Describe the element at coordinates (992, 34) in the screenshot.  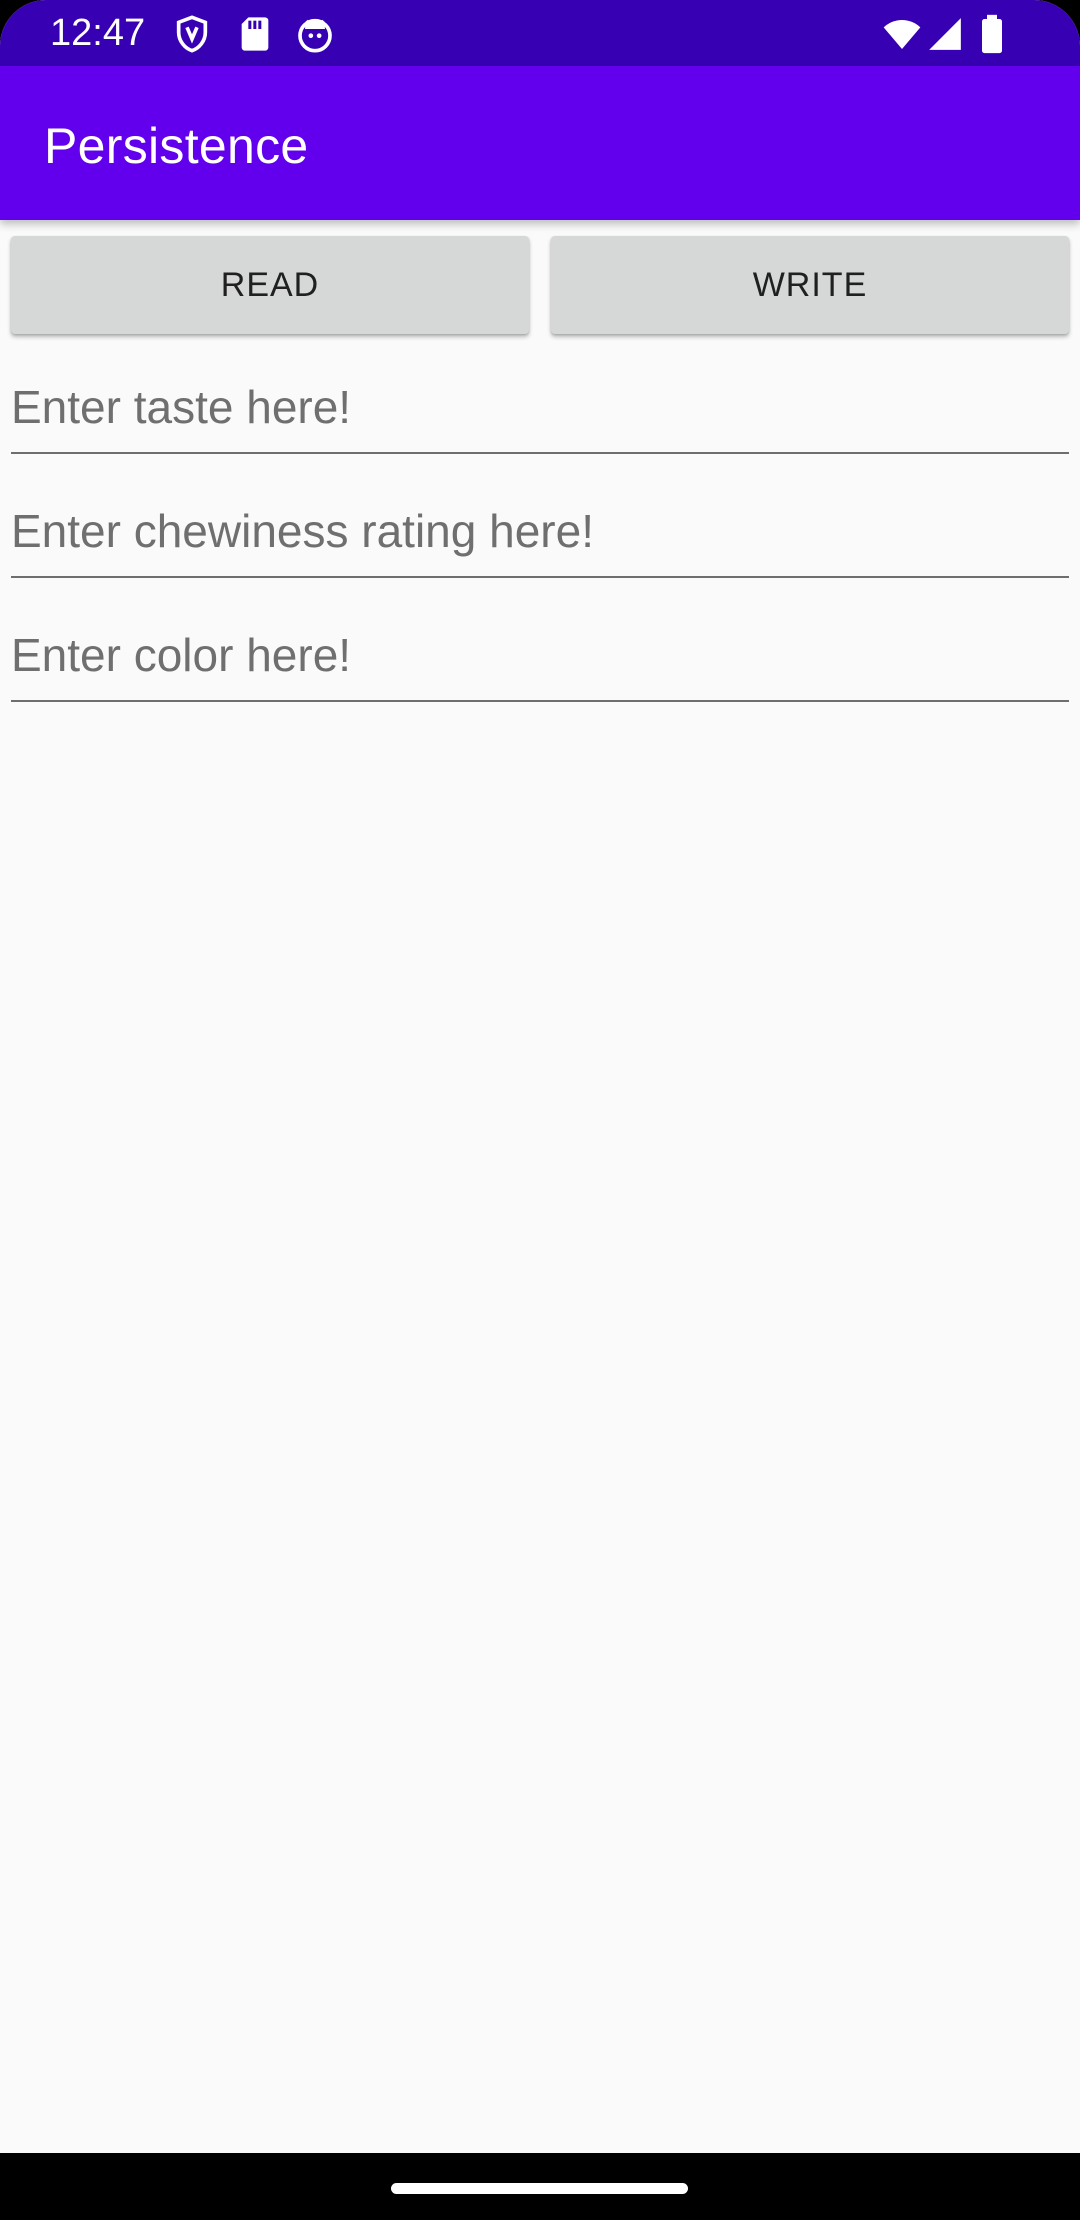
I see `battery-icon` at that location.